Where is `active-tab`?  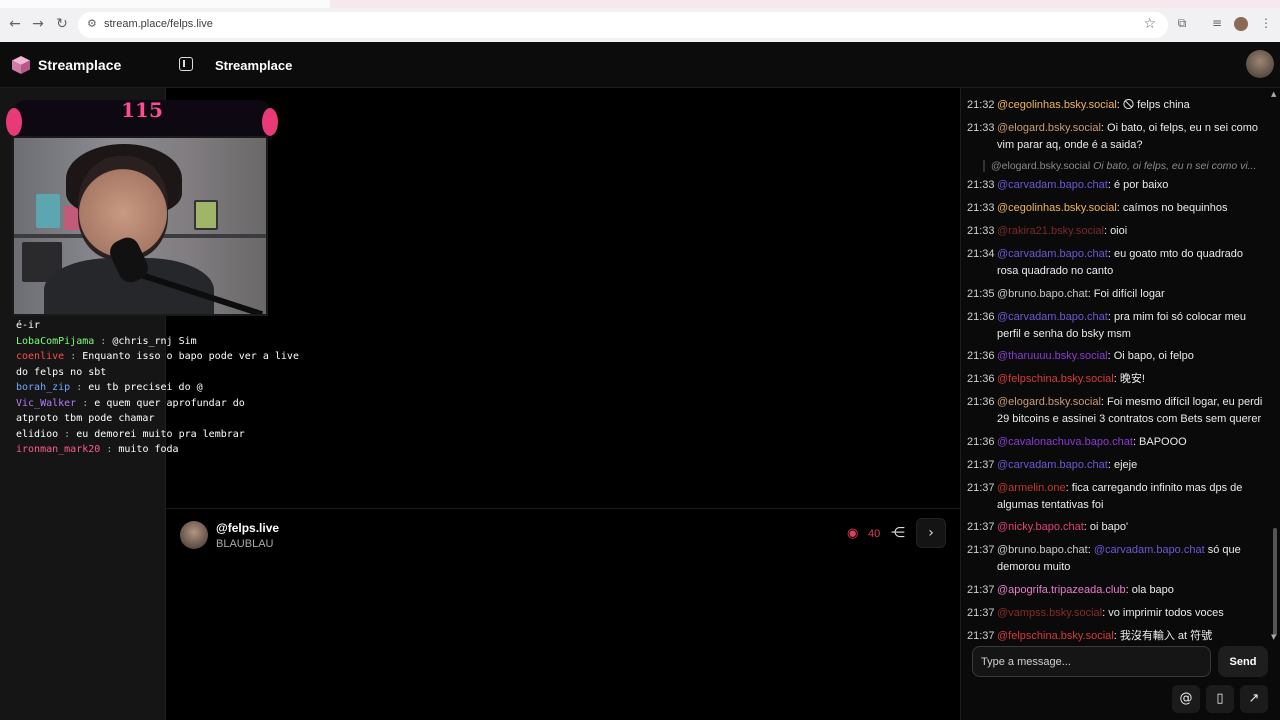
active-tab is located at coordinates (165, 4).